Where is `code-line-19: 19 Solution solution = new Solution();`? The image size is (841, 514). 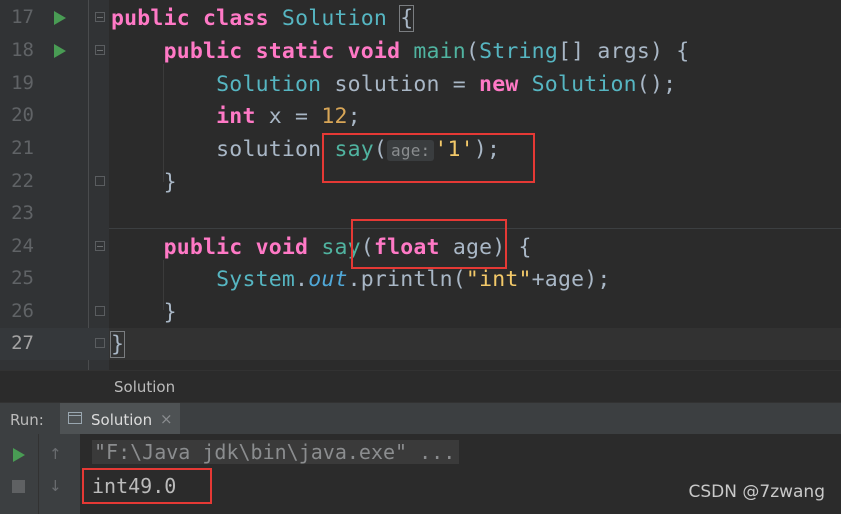
code-line-19: 19 Solution solution = new Solution(); is located at coordinates (420, 84).